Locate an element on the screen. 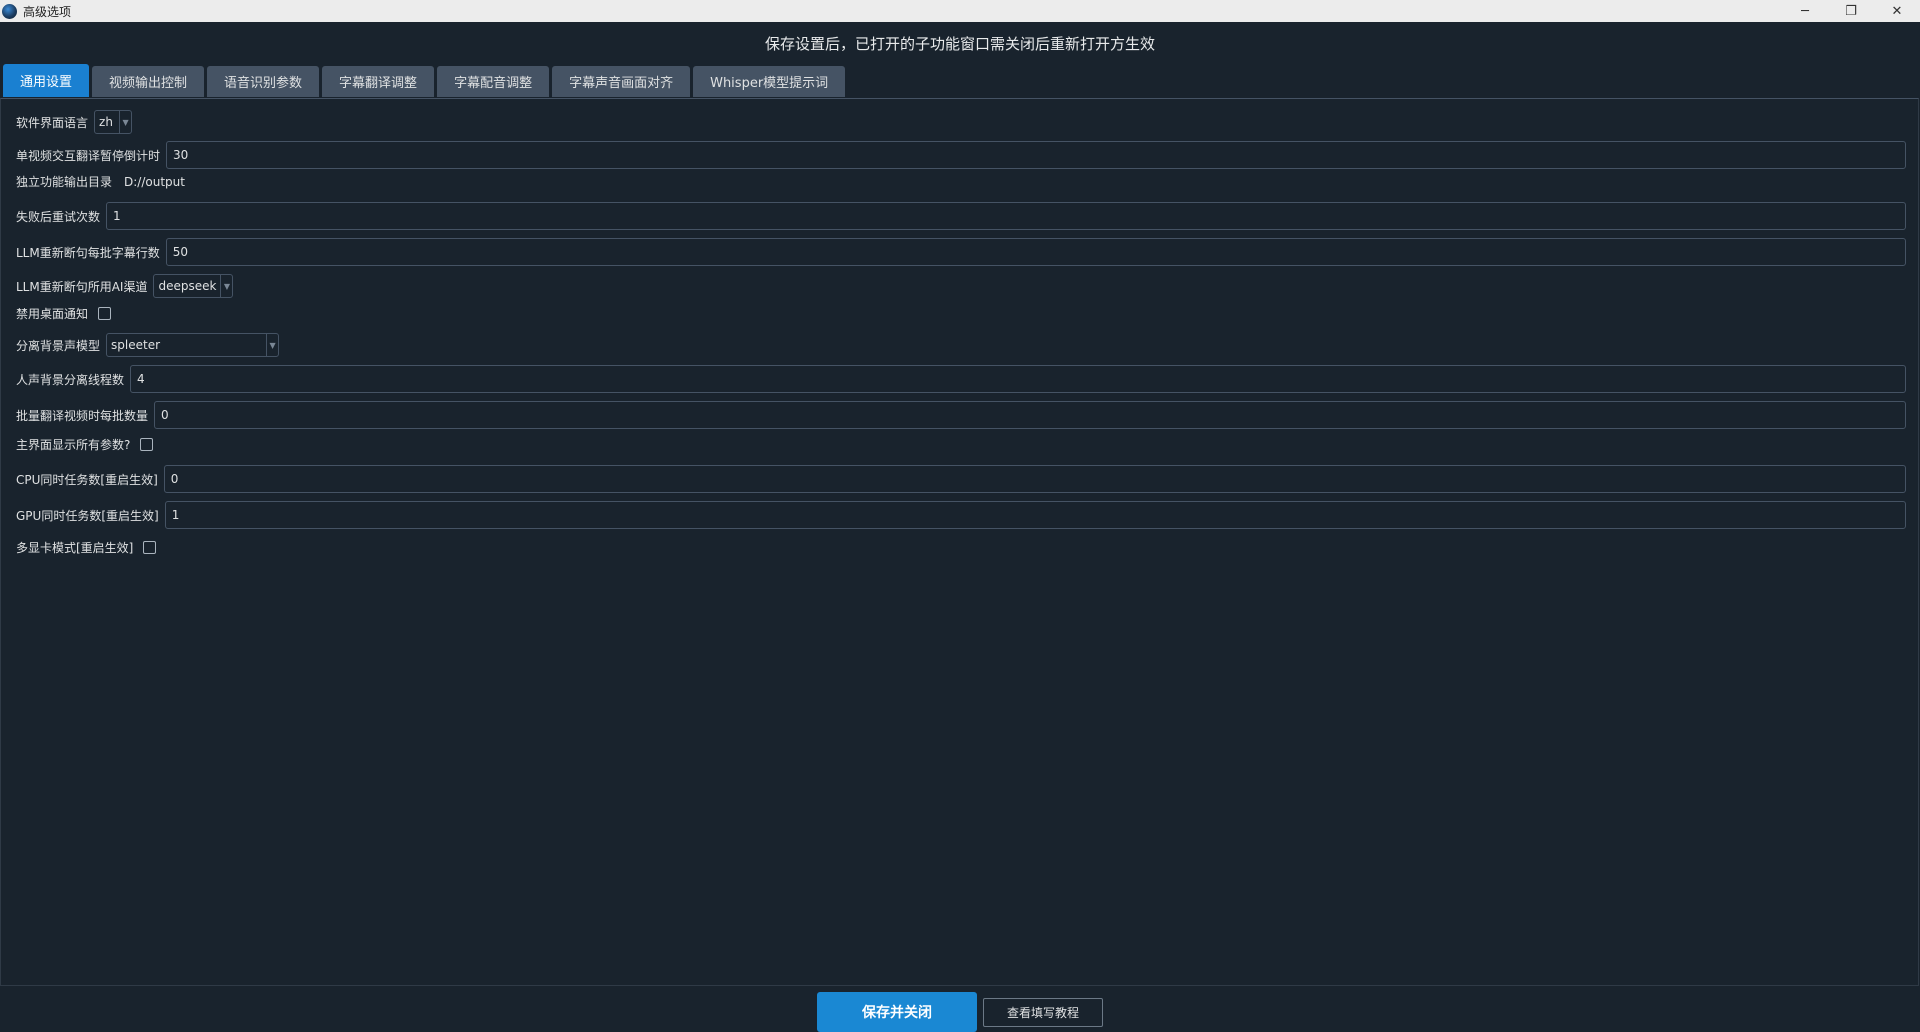 The width and height of the screenshot is (1920, 1032). sep-model-row: 分离背景声模型 spleeter ▼ is located at coordinates (961, 345).